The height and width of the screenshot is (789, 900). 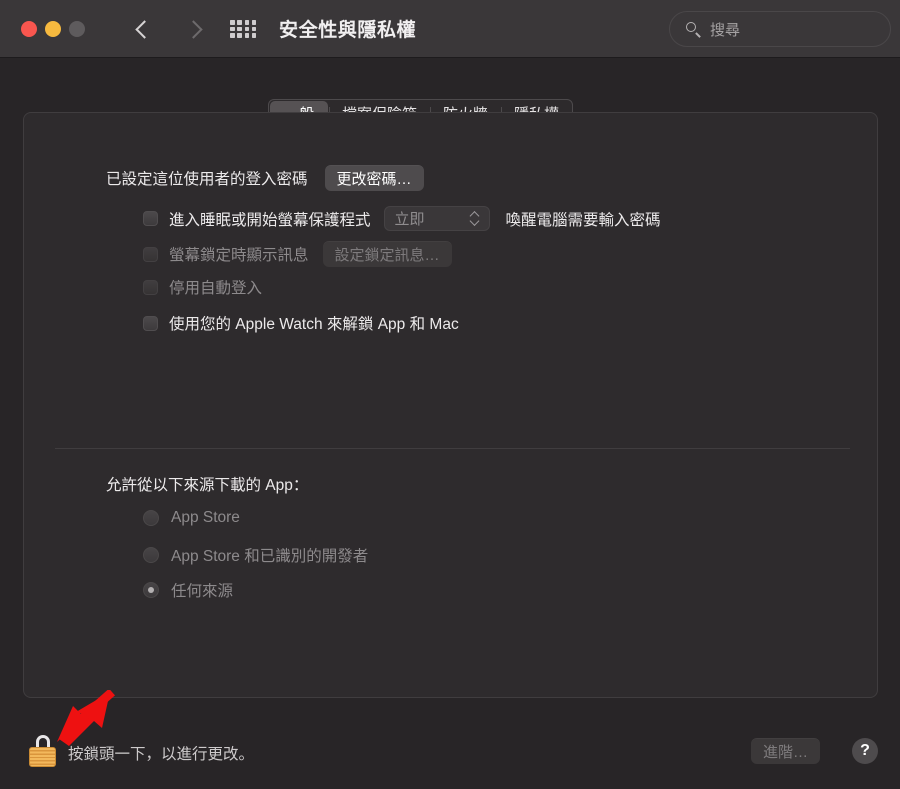 I want to click on traffic-light-buttons, so click(x=53, y=29).